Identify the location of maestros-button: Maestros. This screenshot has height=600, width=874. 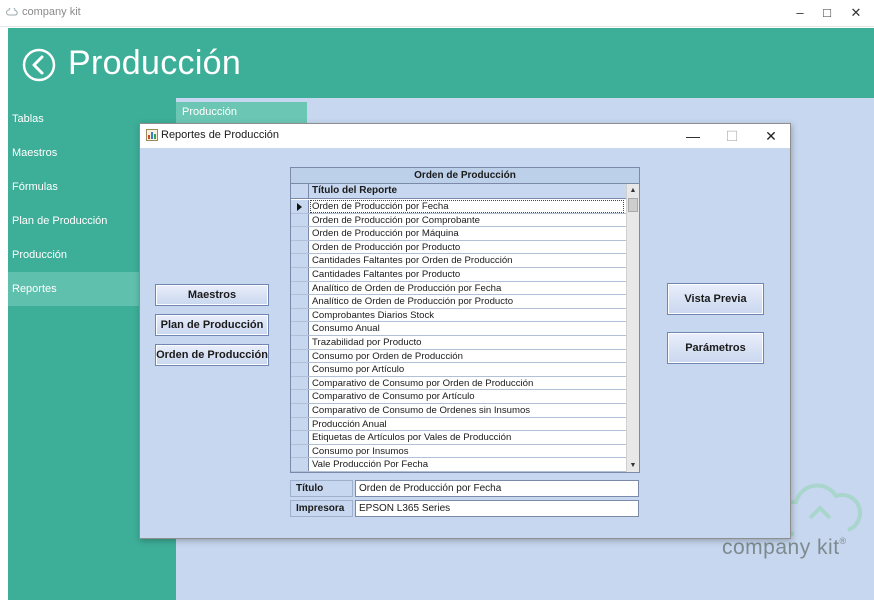
(212, 295).